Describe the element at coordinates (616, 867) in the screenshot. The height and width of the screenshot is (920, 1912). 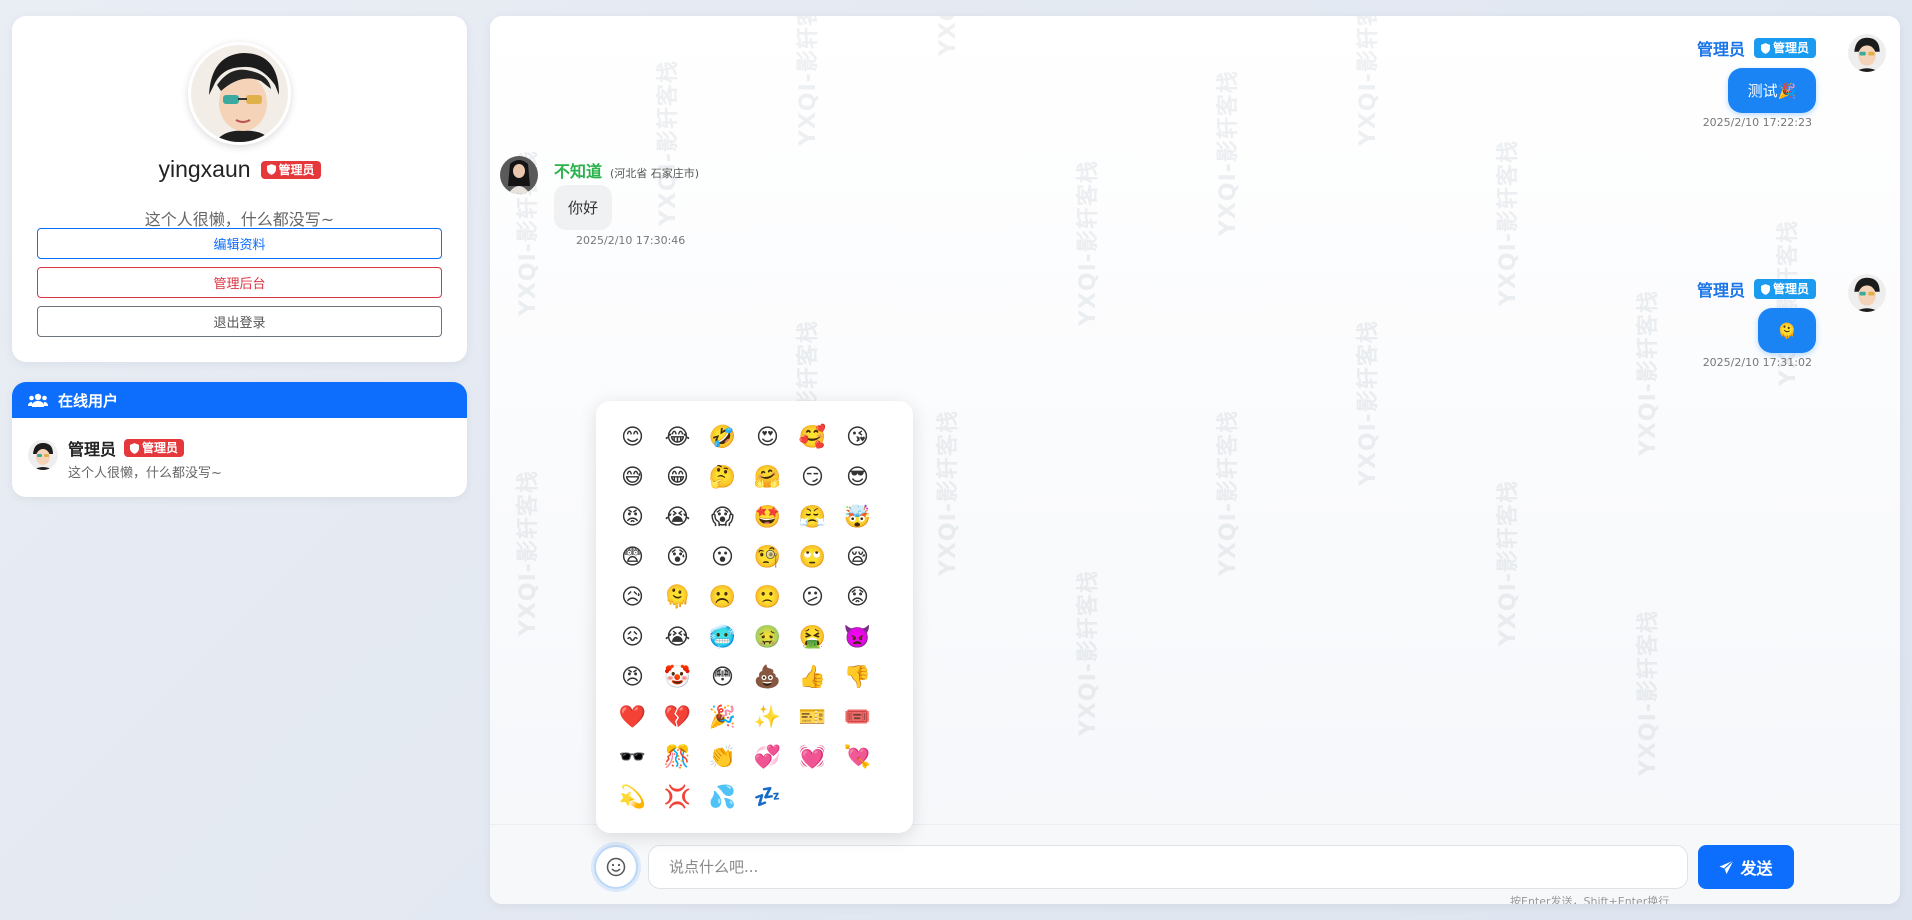
I see `emoji-toggle-button` at that location.